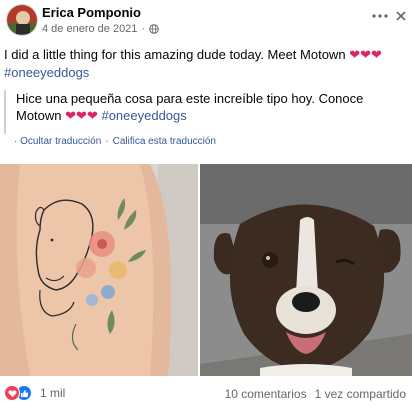 The width and height of the screenshot is (412, 406). Describe the element at coordinates (46, 72) in the screenshot. I see `hashtag-link: #oneeyeddogs` at that location.